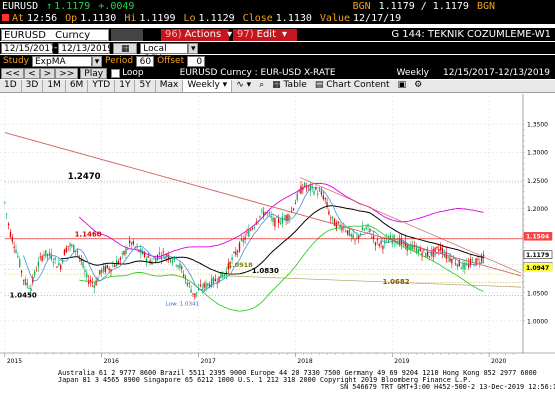  I want to click on ticker-symbol: EURUSD, so click(20, 6).